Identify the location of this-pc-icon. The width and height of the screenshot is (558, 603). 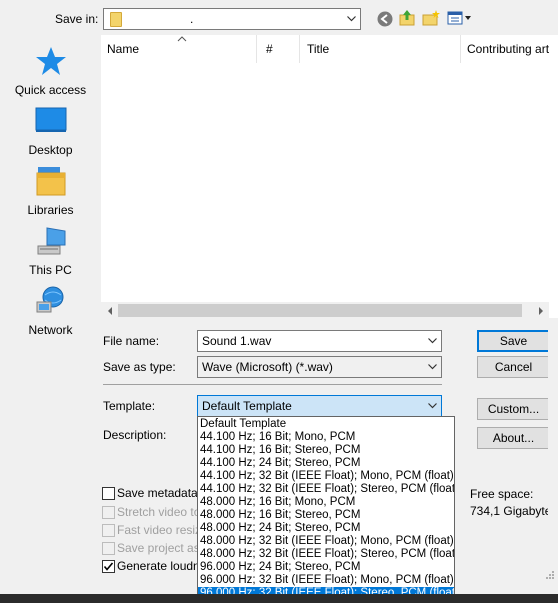
(51, 241).